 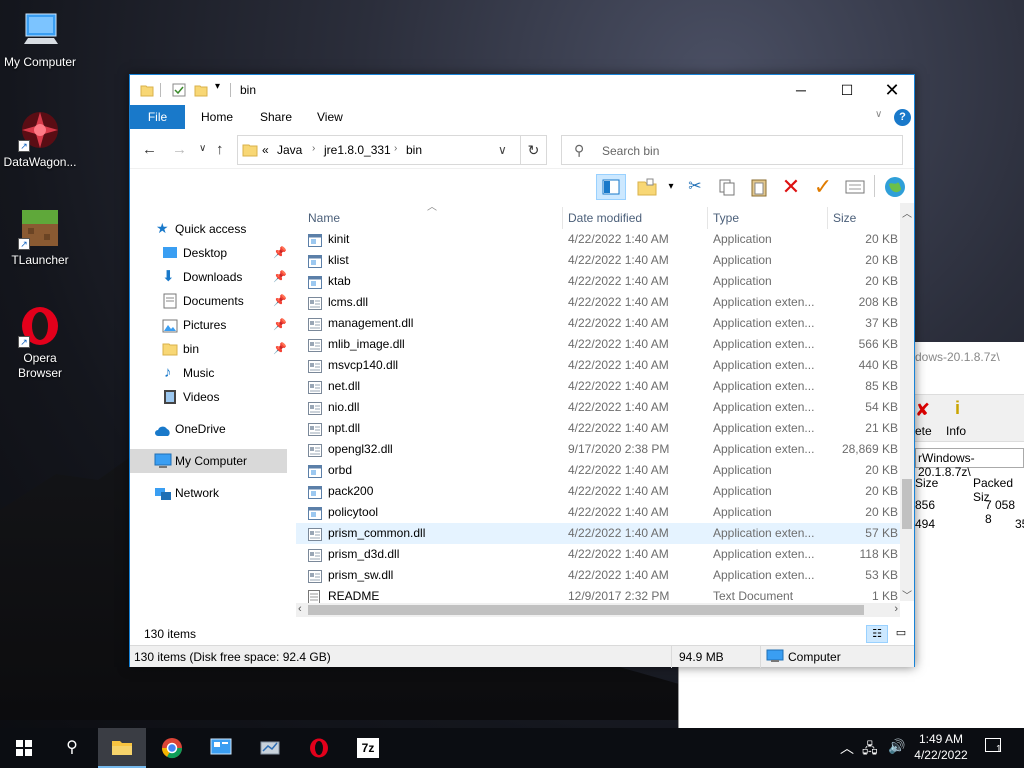 What do you see at coordinates (611, 187) in the screenshot?
I see `preview-pane-icon` at bounding box center [611, 187].